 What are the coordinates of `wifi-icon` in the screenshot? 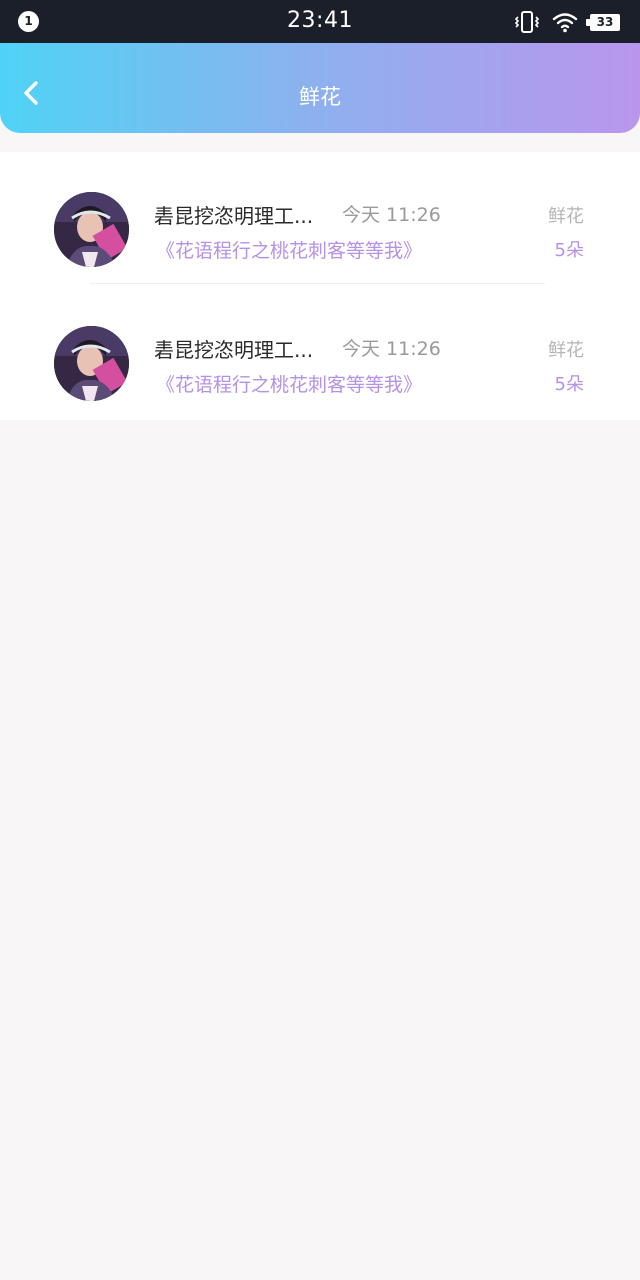 It's located at (565, 23).